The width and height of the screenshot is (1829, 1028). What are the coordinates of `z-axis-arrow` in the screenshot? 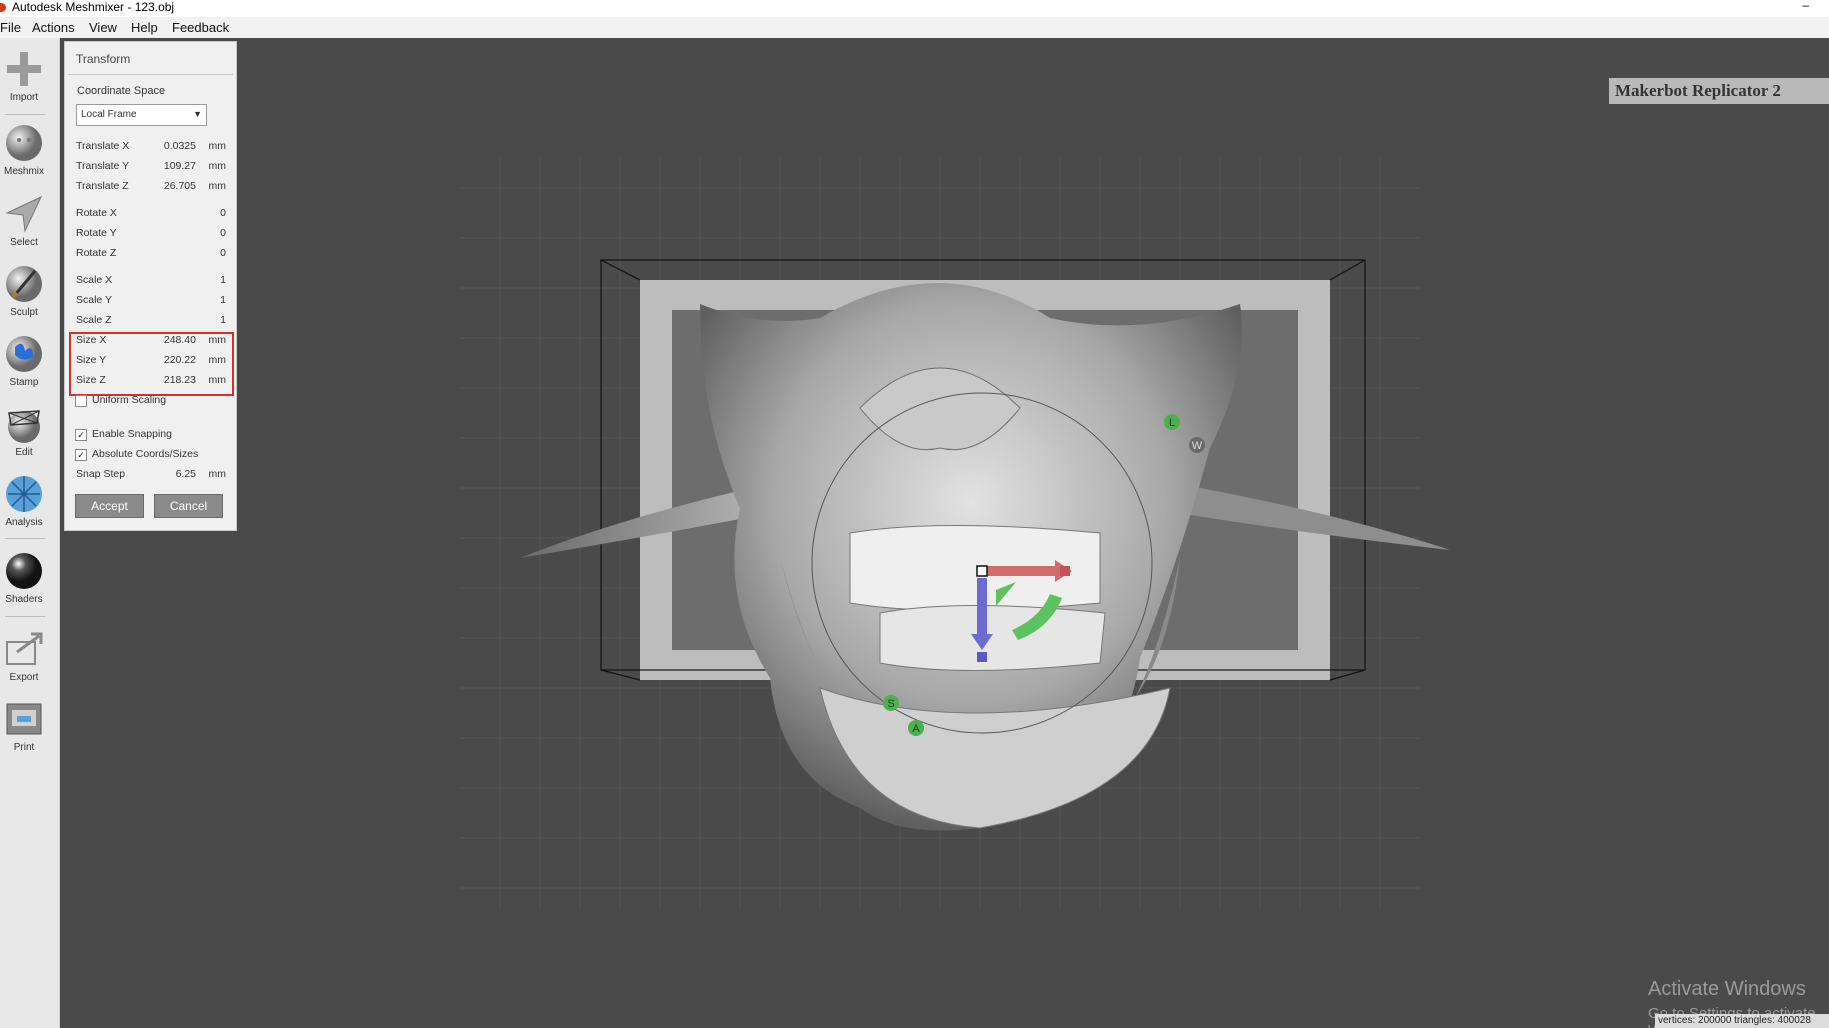 It's located at (982, 609).